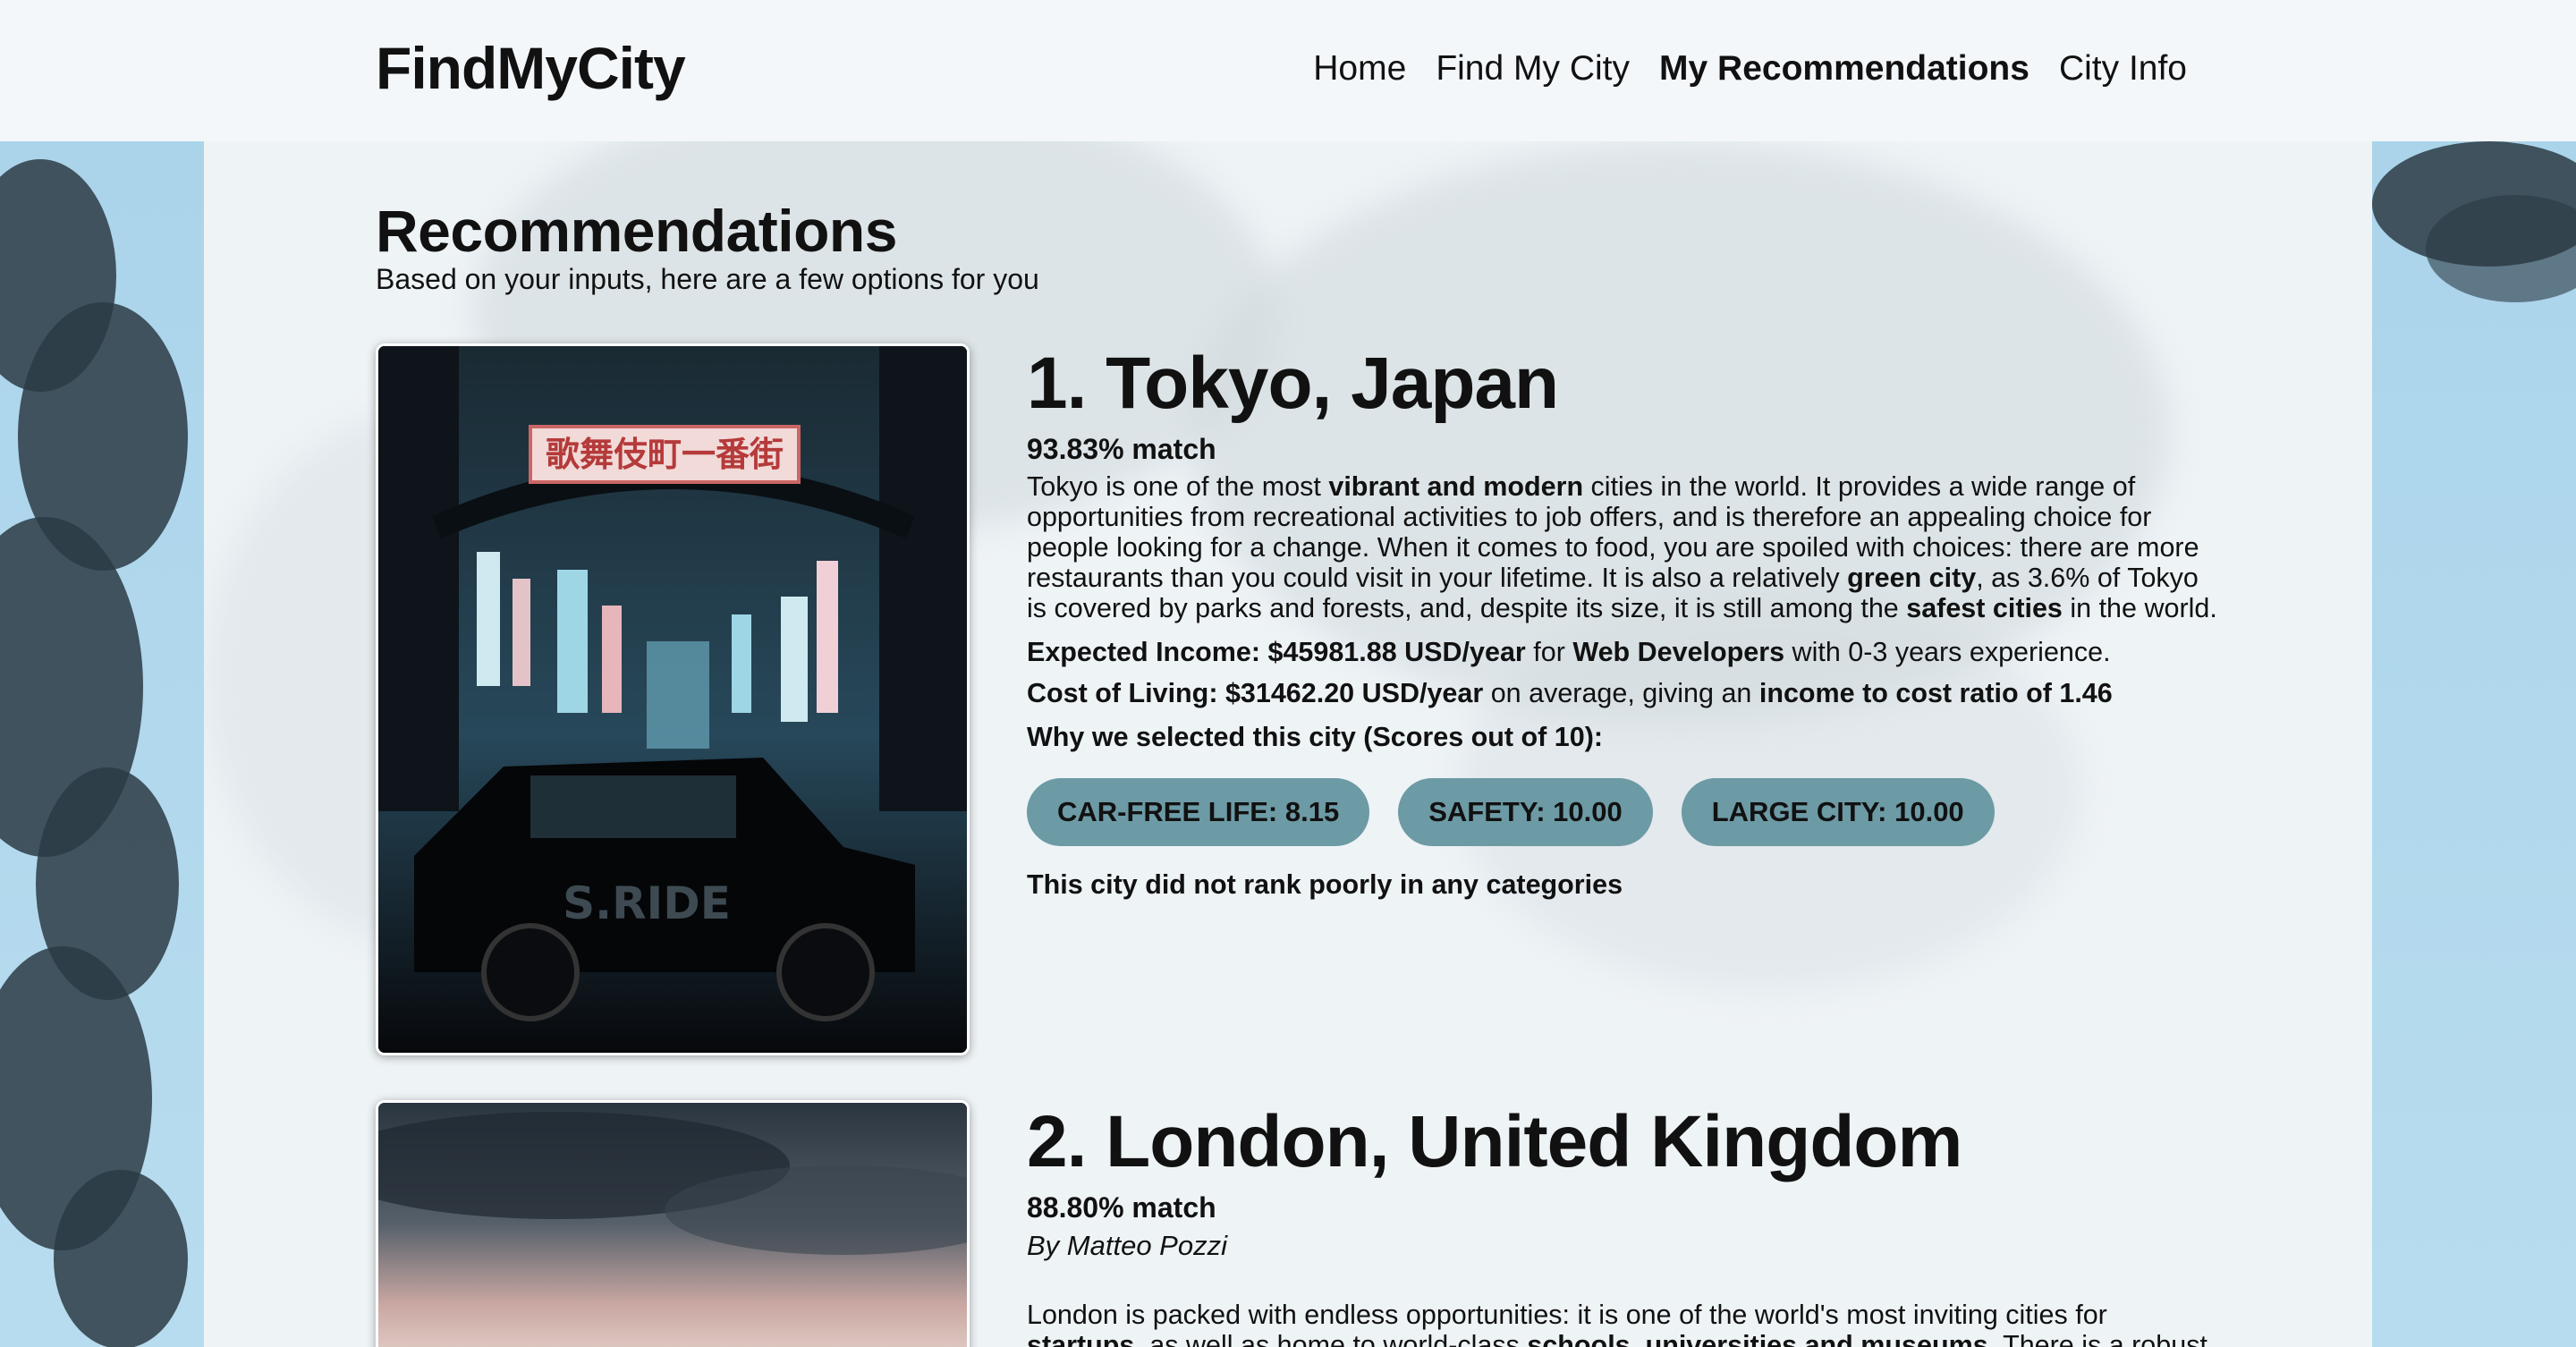 Image resolution: width=2576 pixels, height=1347 pixels. What do you see at coordinates (1198, 812) in the screenshot?
I see `score-pill-car-free: CAR-FREE LIFE: 8.15` at bounding box center [1198, 812].